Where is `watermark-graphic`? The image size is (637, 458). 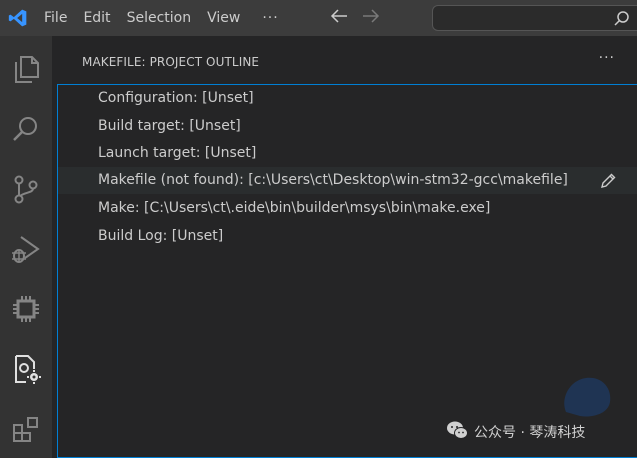
watermark-graphic is located at coordinates (586, 396).